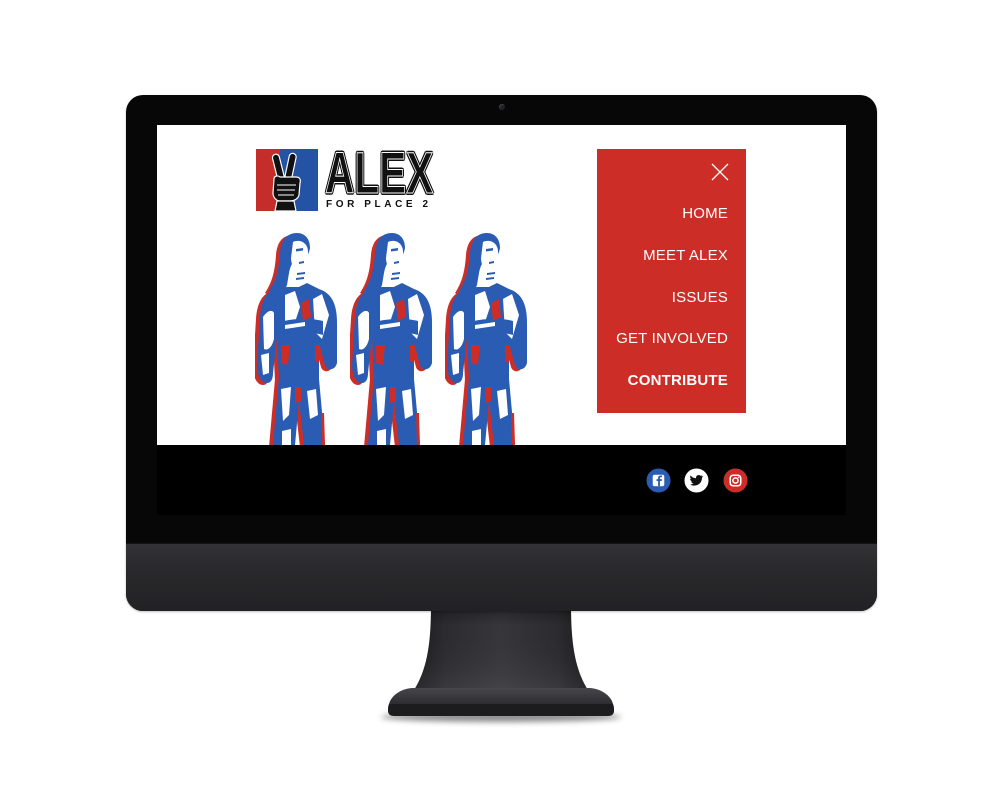  Describe the element at coordinates (286, 188) in the screenshot. I see `peace-fist` at that location.